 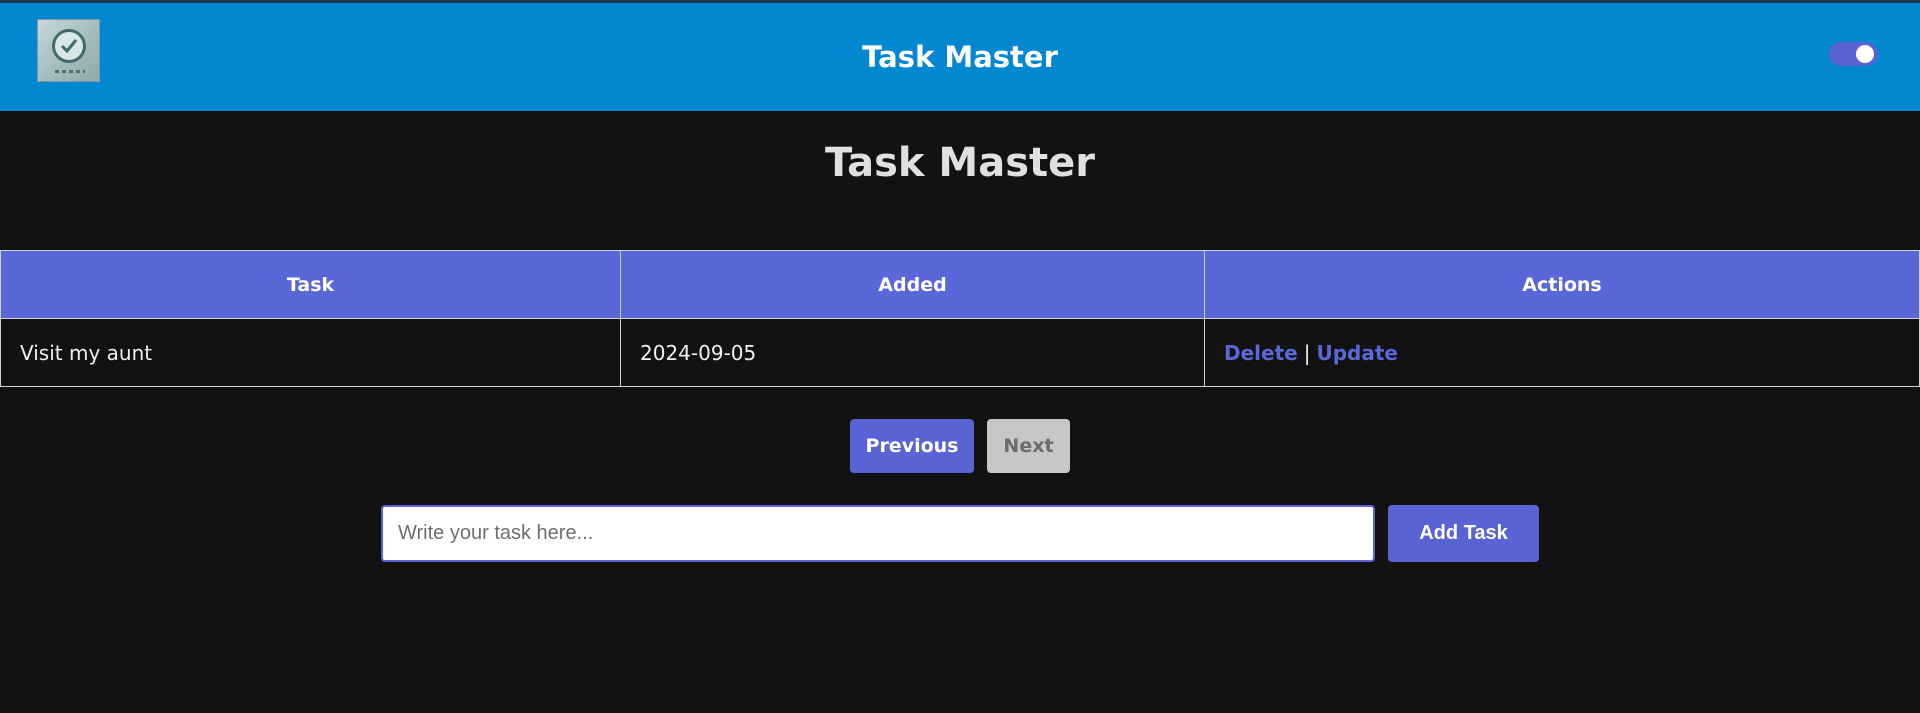 I want to click on column-header-added: Added, so click(x=912, y=284).